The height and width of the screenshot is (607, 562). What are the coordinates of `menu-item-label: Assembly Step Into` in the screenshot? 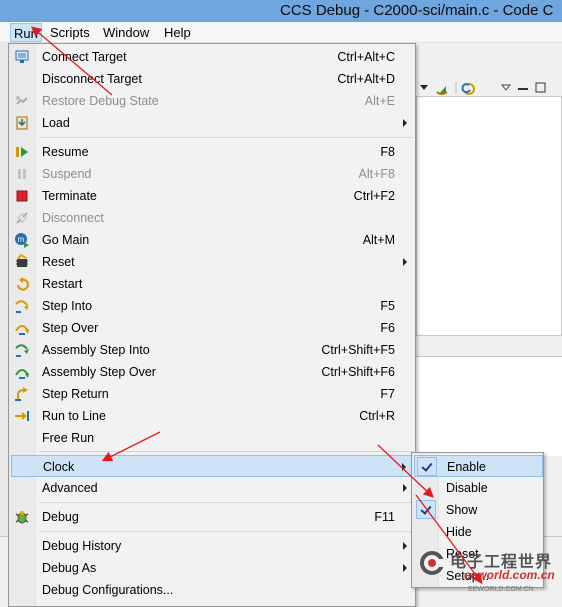 It's located at (96, 350).